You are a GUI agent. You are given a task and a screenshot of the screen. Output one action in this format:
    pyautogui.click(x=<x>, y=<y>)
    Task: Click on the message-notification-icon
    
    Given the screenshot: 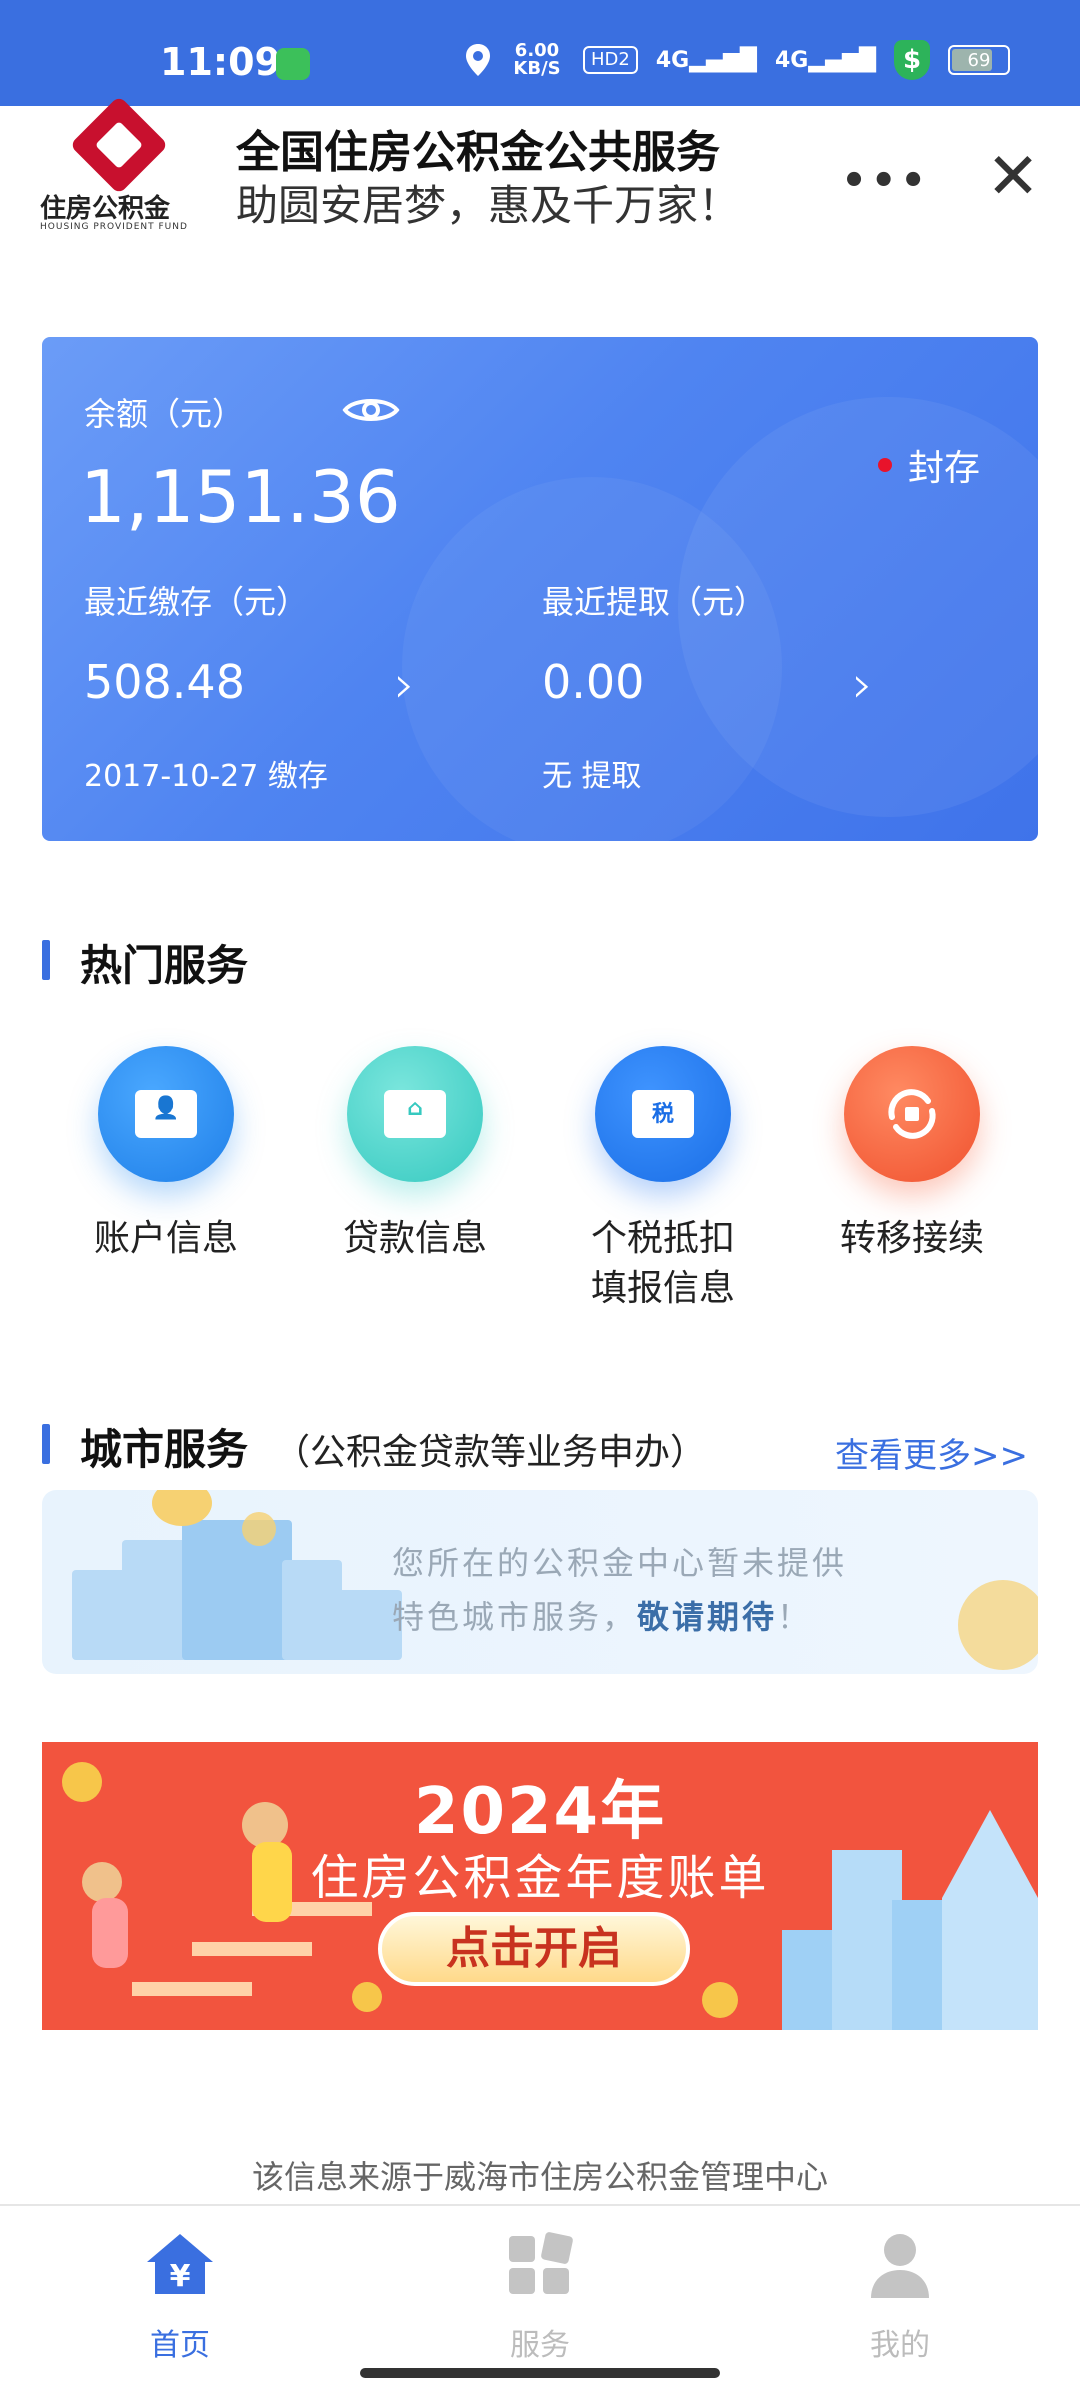 What is the action you would take?
    pyautogui.click(x=293, y=64)
    